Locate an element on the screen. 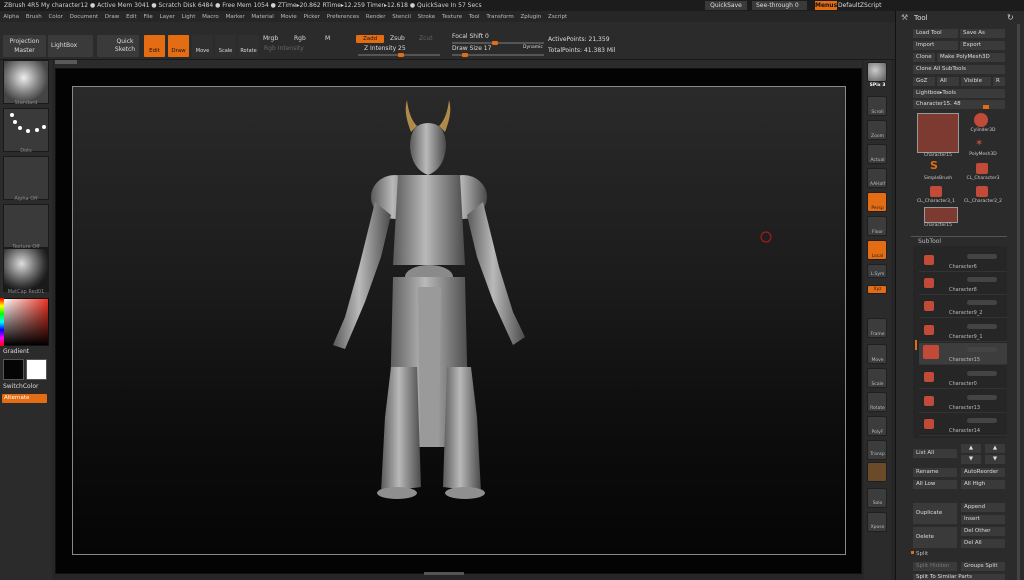 The width and height of the screenshot is (1024, 580). subtool-item: Character13 is located at coordinates (963, 402).